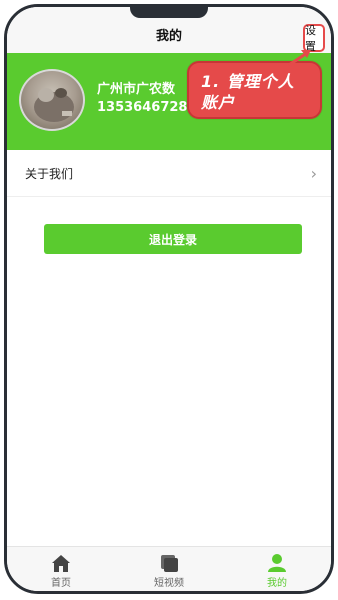  Describe the element at coordinates (61, 583) in the screenshot. I see `tab-label: 首页` at that location.